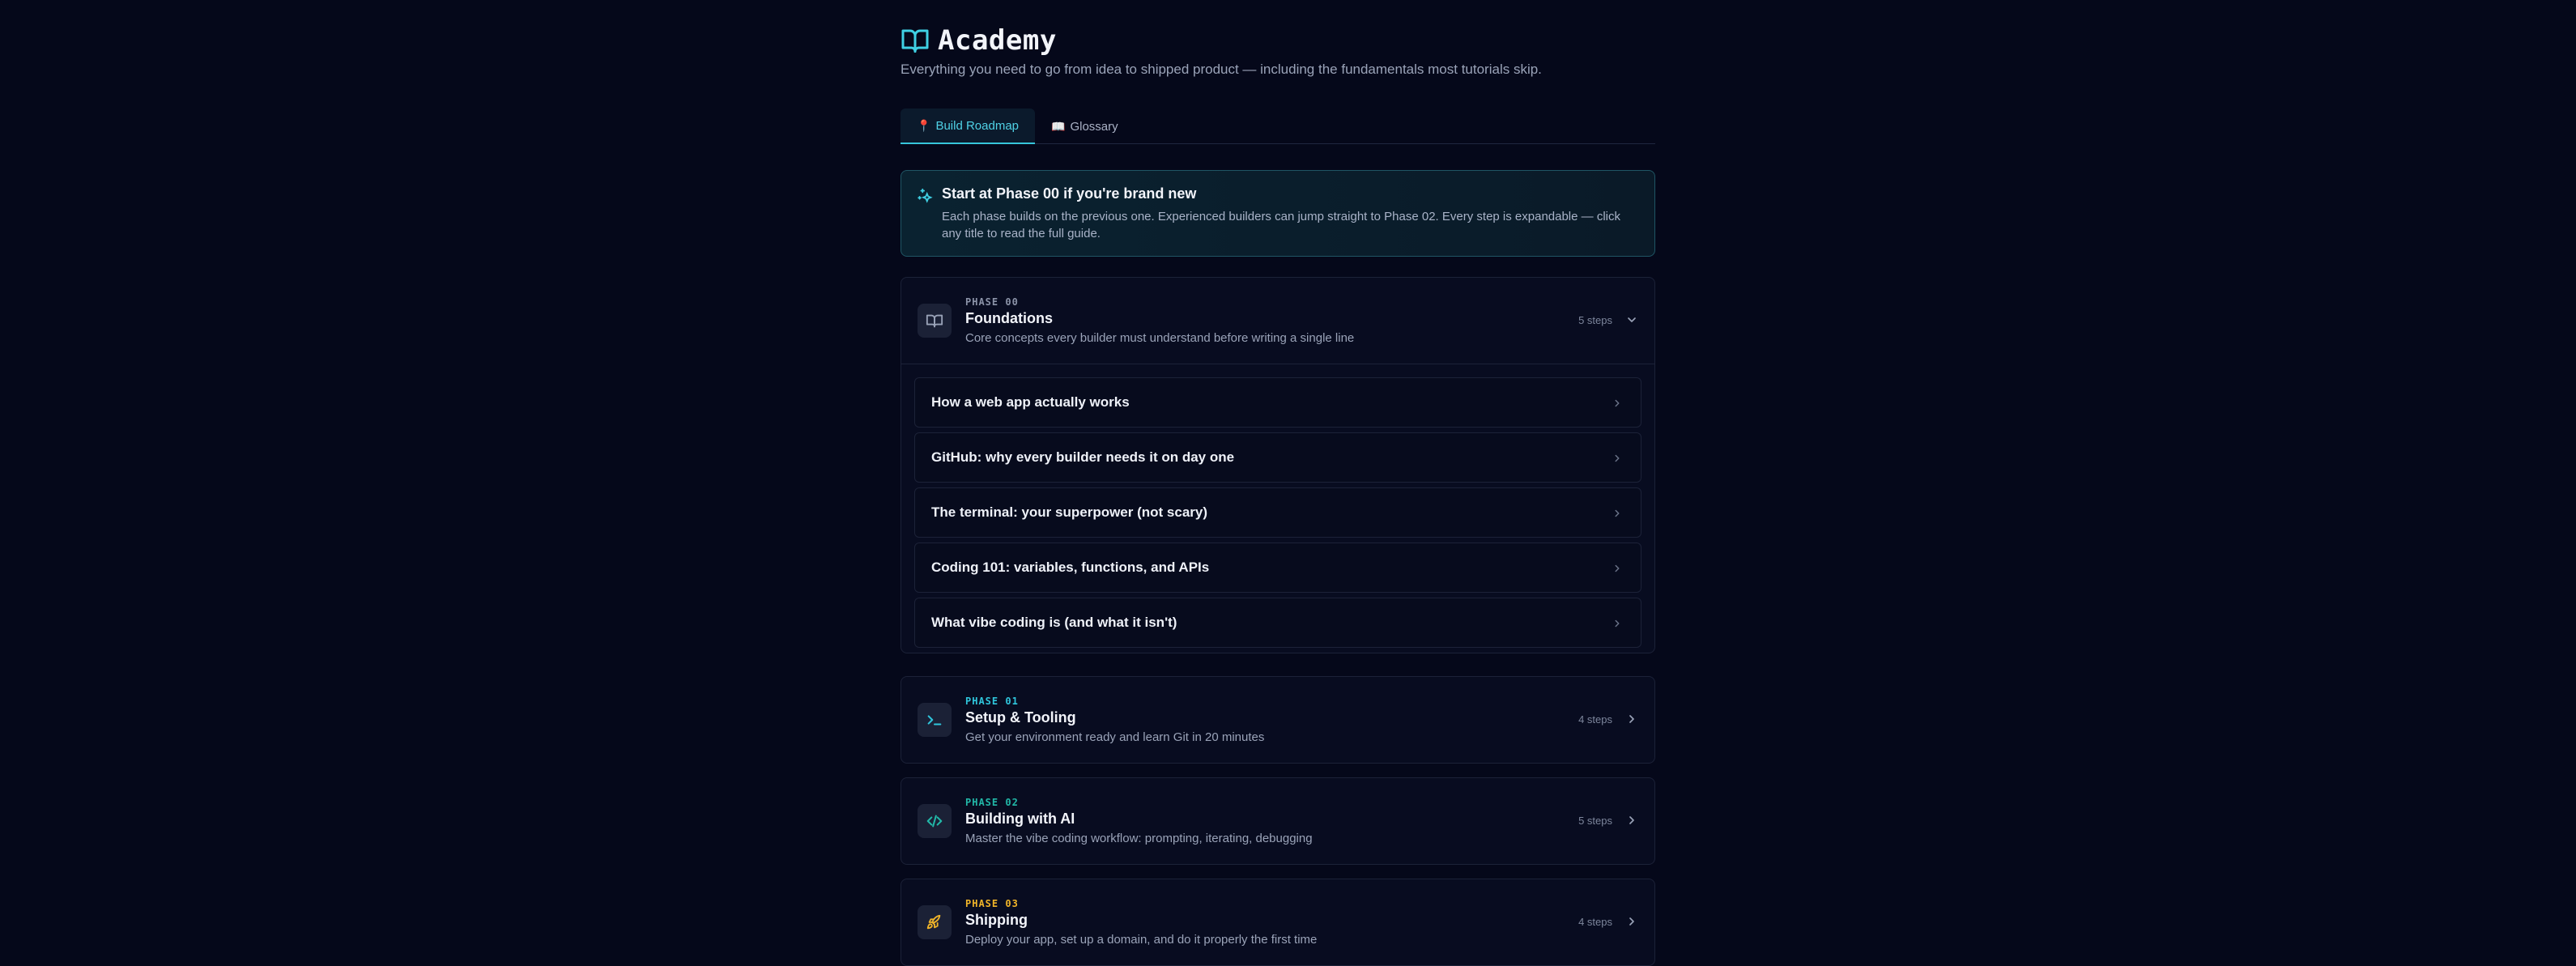 Image resolution: width=2576 pixels, height=966 pixels. I want to click on title-row: Academy, so click(979, 40).